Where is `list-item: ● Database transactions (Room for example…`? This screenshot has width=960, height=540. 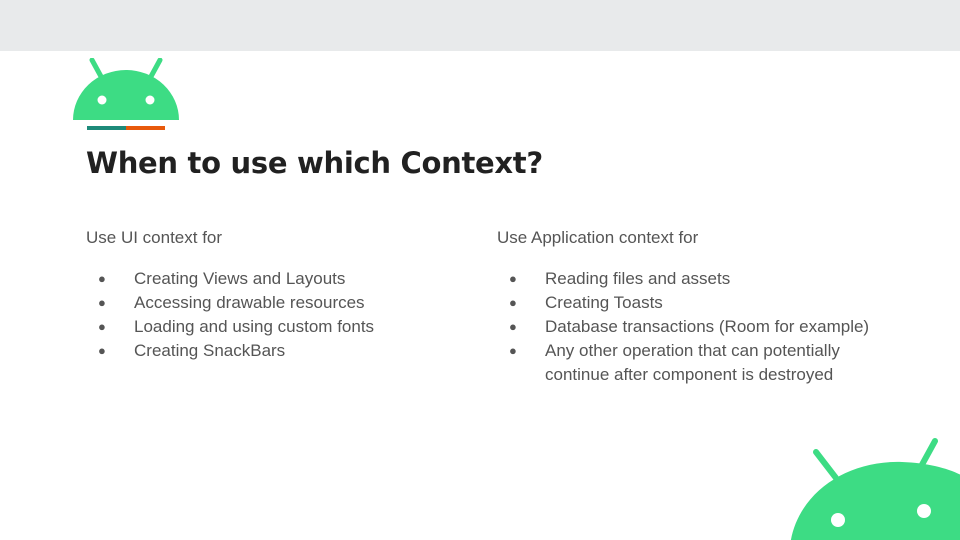
list-item: ● Database transactions (Room for example… is located at coordinates (697, 327).